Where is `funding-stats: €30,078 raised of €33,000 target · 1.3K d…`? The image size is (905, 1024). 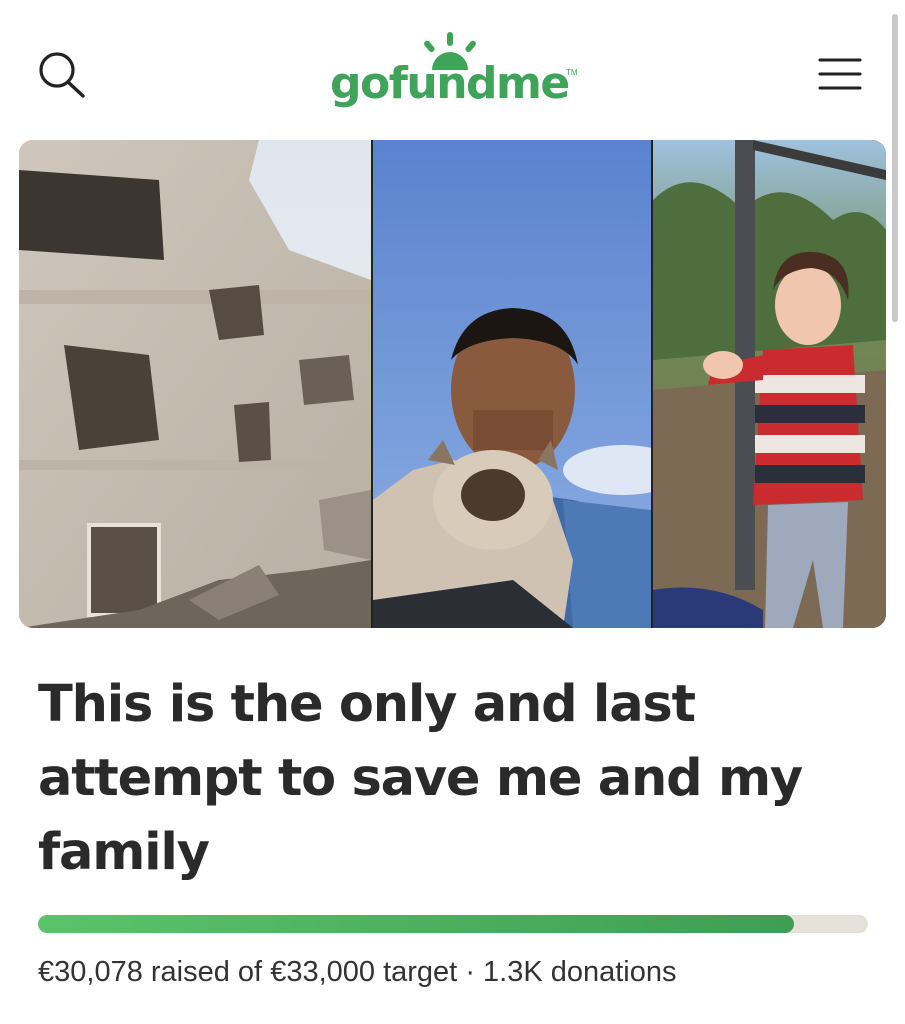 funding-stats: €30,078 raised of €33,000 target · 1.3K d… is located at coordinates (458, 972).